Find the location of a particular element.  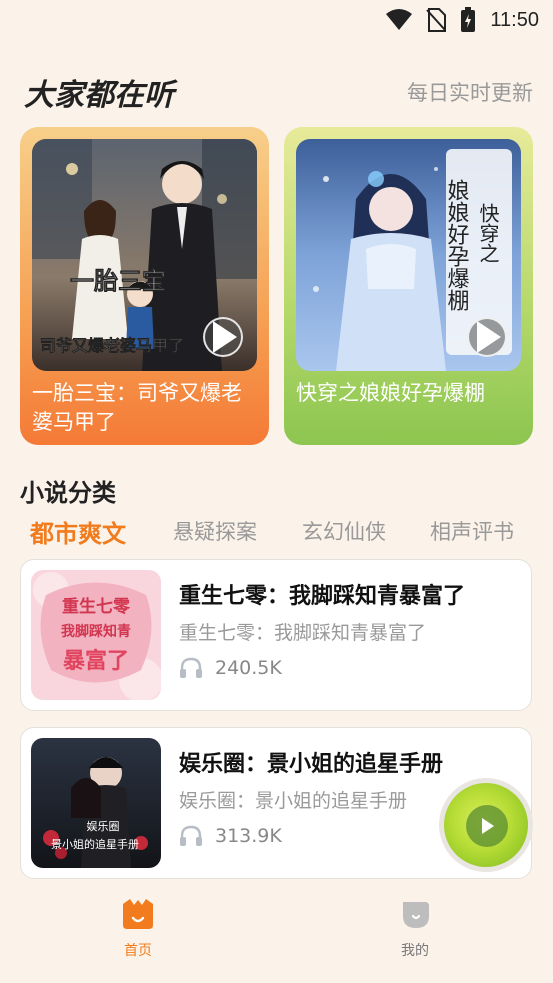

featured-title: 一胎三宝：司爷又爆老婆马甲了 is located at coordinates (137, 407).